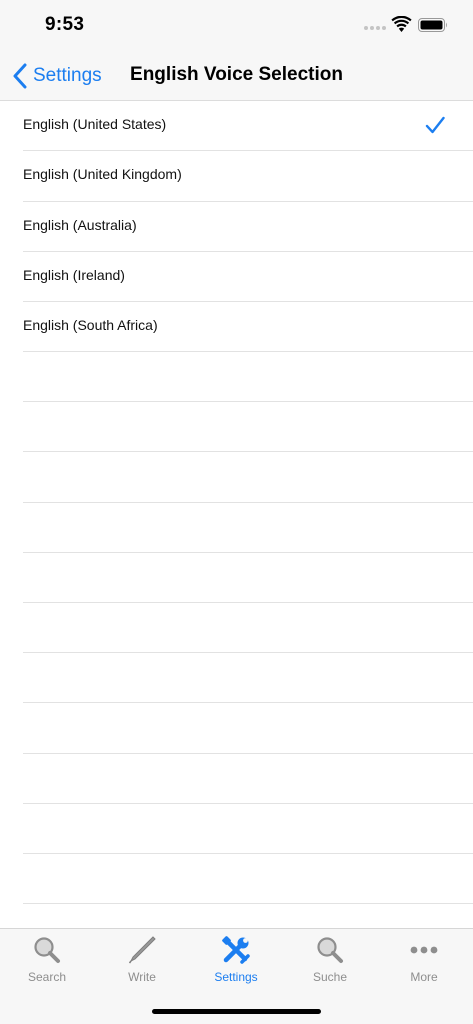 Image resolution: width=473 pixels, height=1024 pixels. I want to click on page-title-text: English Voice Selection, so click(236, 74).